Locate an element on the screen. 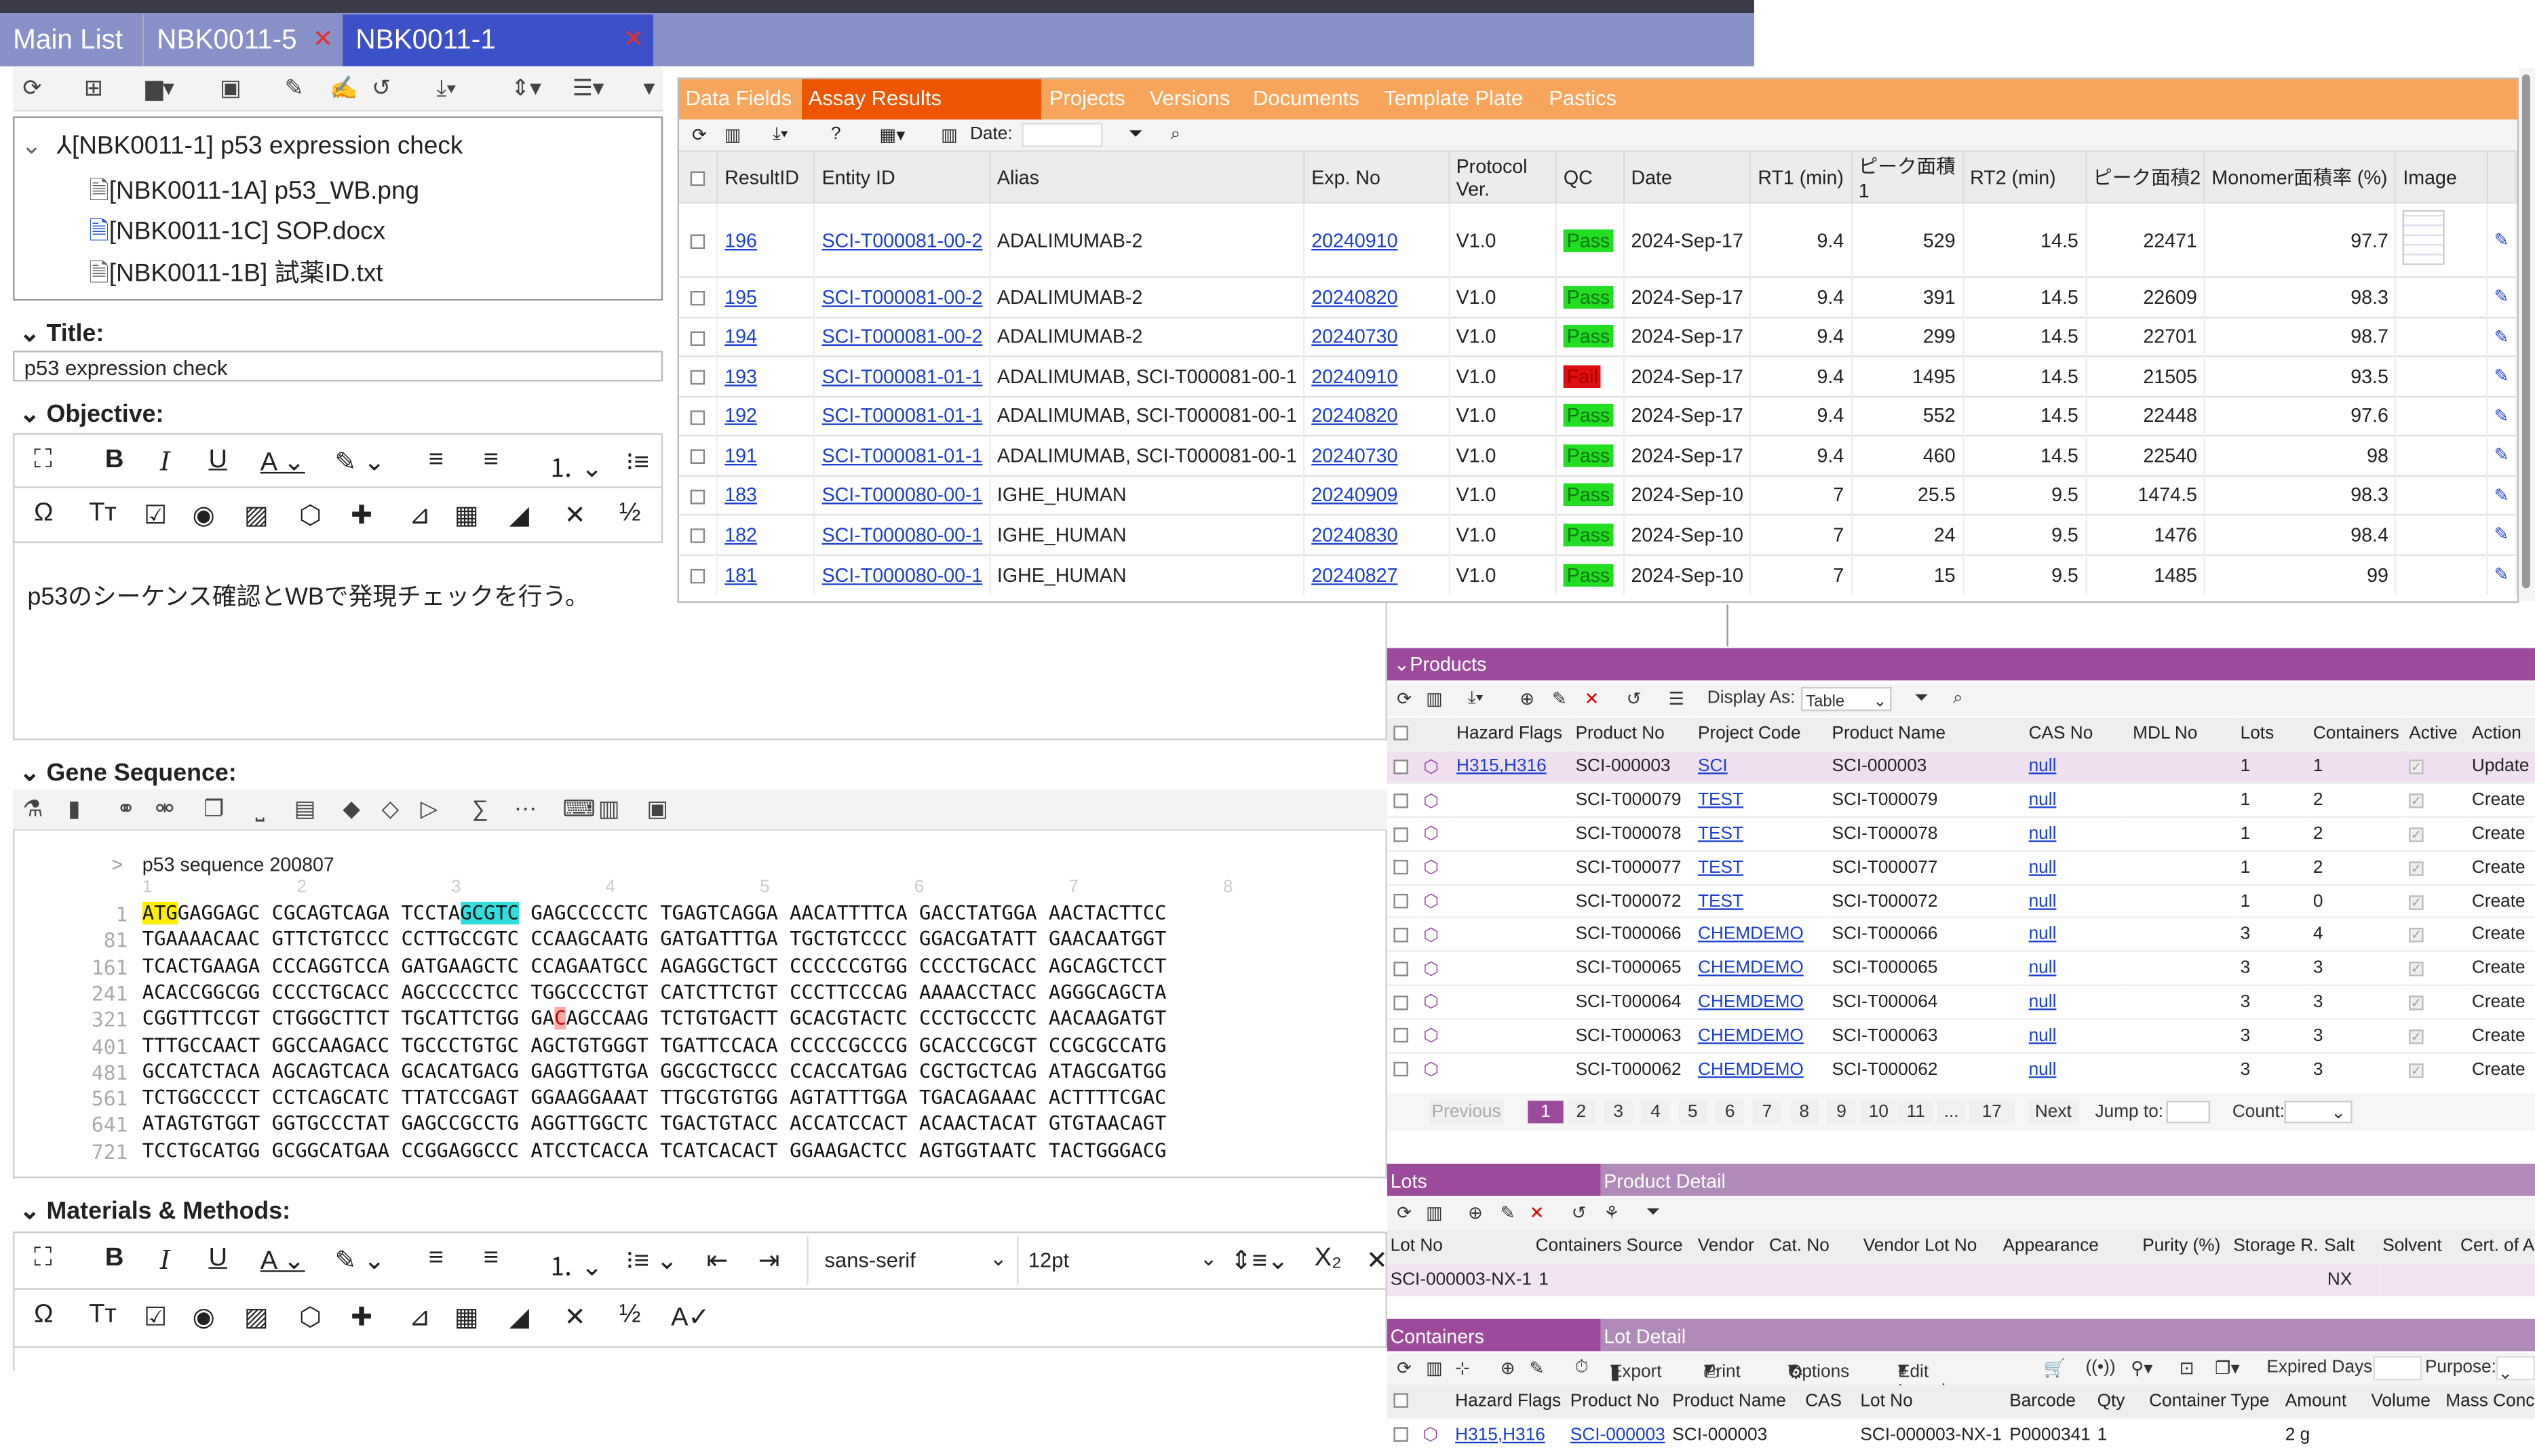 The width and height of the screenshot is (2535, 1456). pager-page: 6 is located at coordinates (1730, 1112).